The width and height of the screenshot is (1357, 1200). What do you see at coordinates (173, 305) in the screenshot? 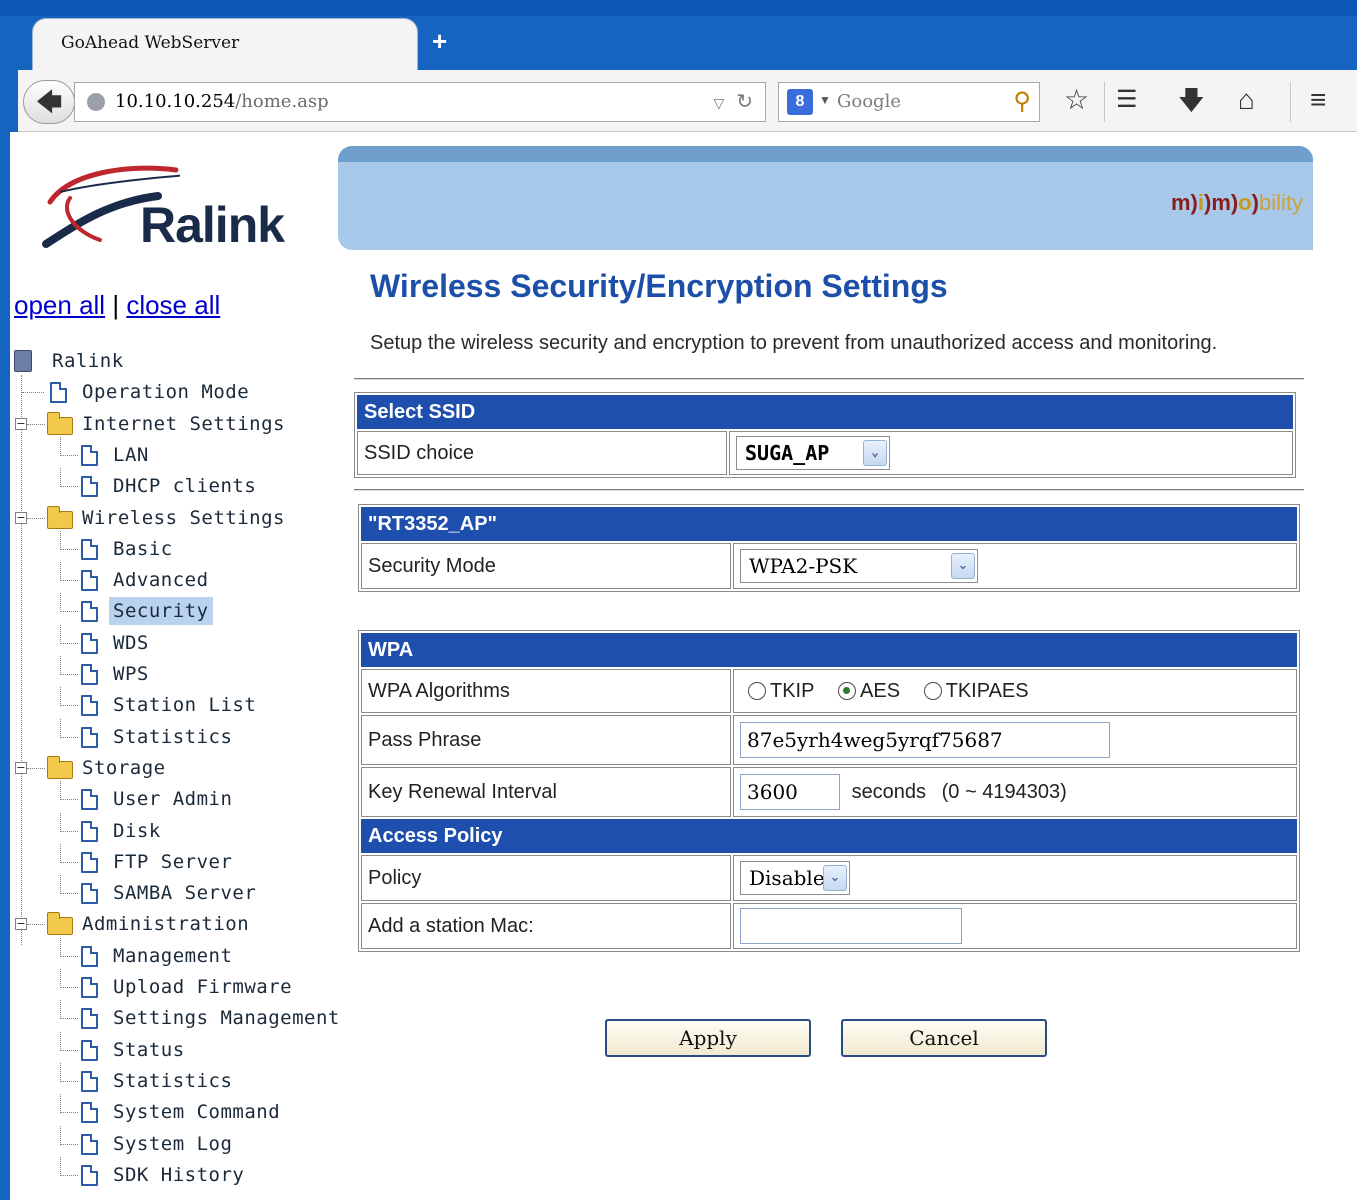
I see `close-all-link: close all` at bounding box center [173, 305].